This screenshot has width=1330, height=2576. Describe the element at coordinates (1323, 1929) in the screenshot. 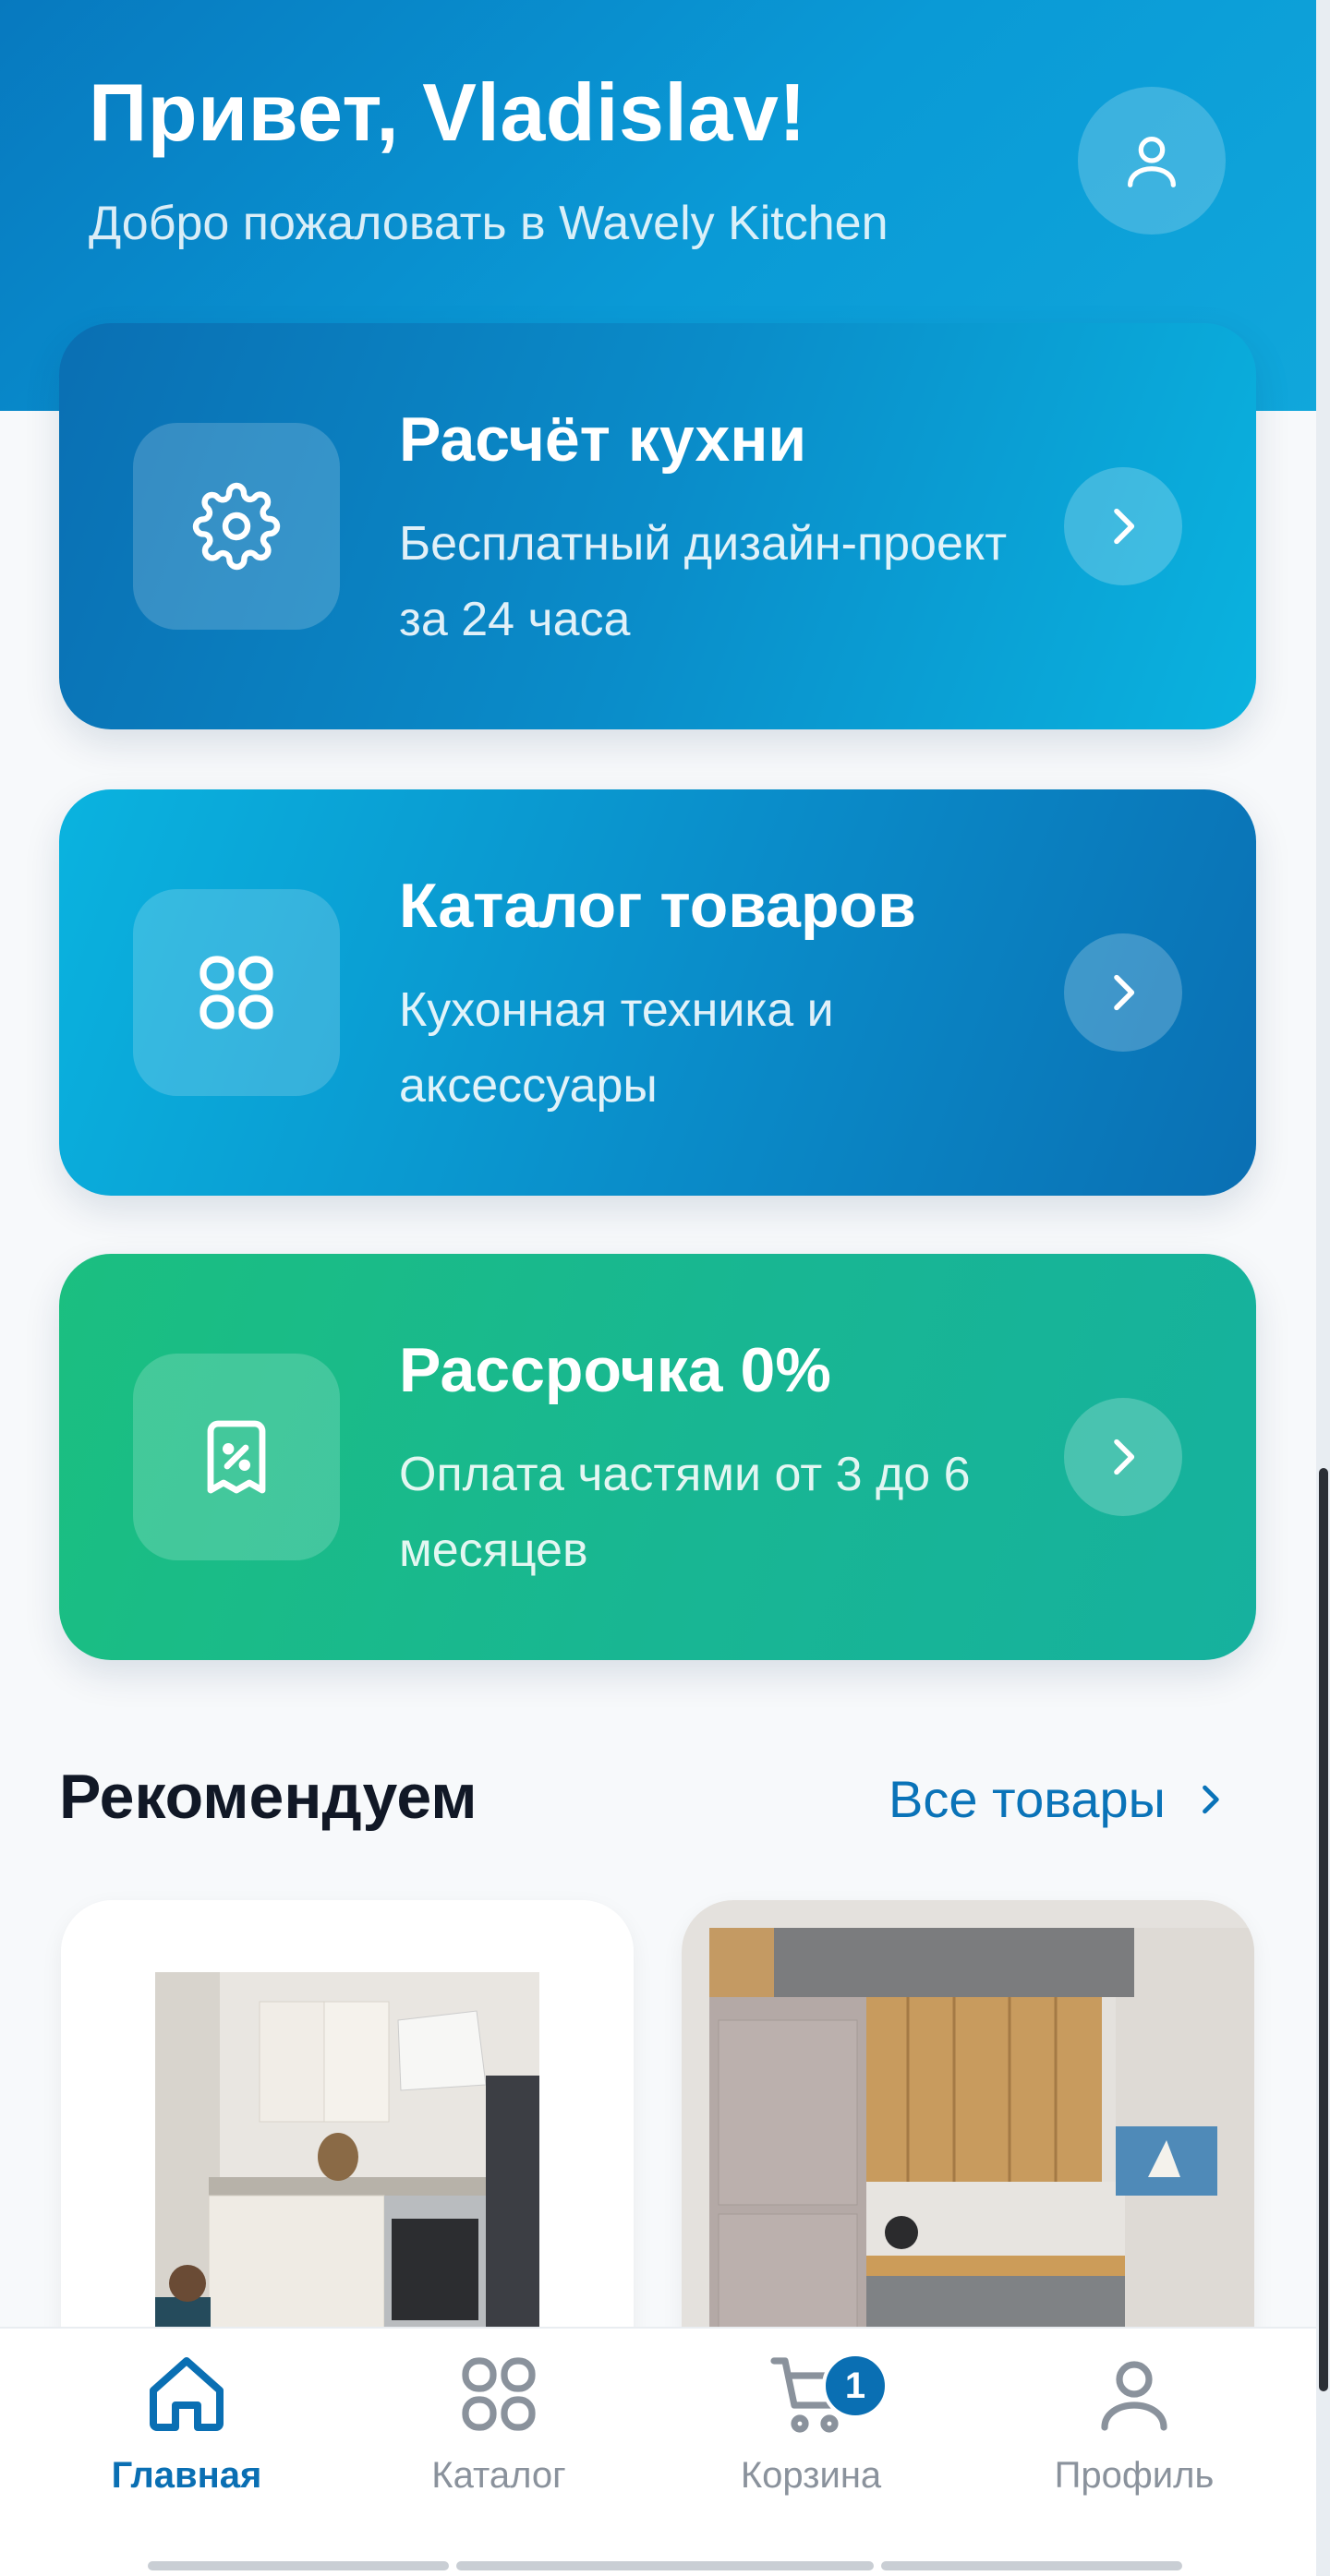

I see `scrollbar-thumb` at that location.